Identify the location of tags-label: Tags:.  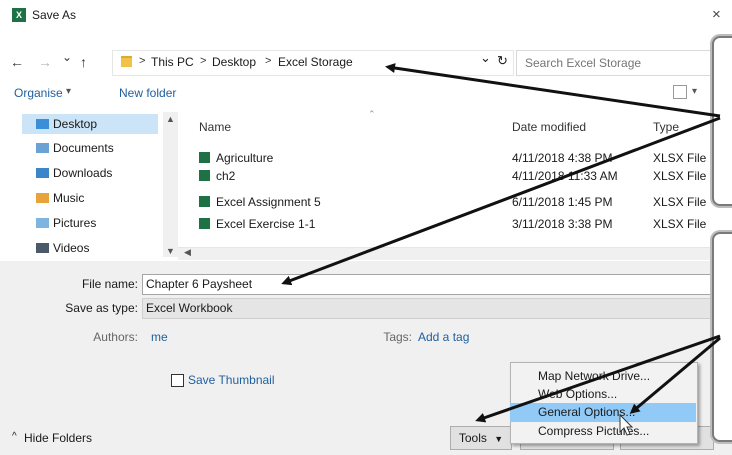
(397, 337).